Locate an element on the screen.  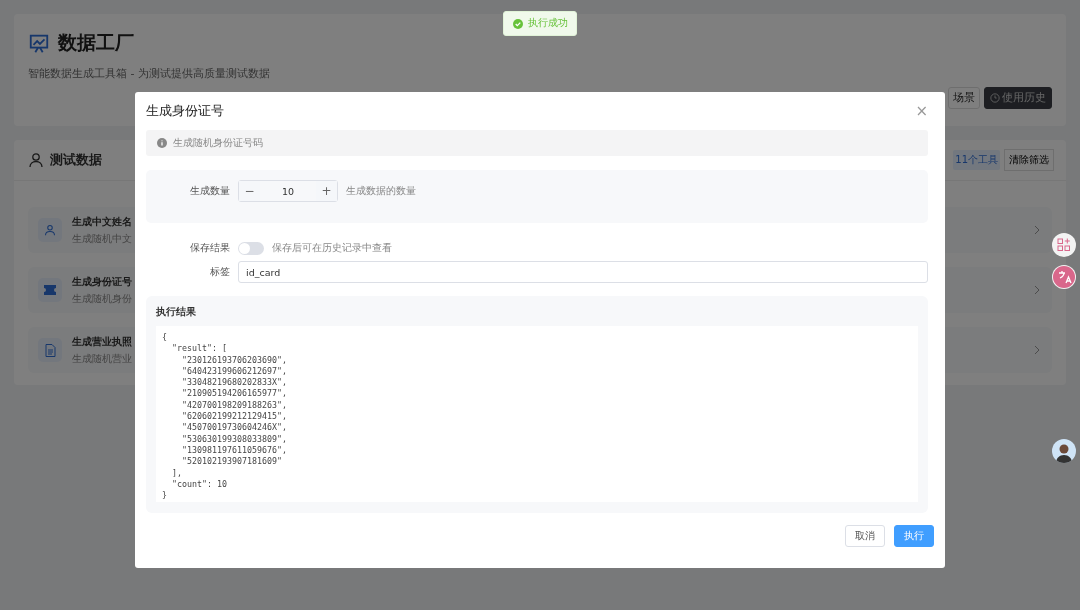
cancel-button: 取消 is located at coordinates (865, 536).